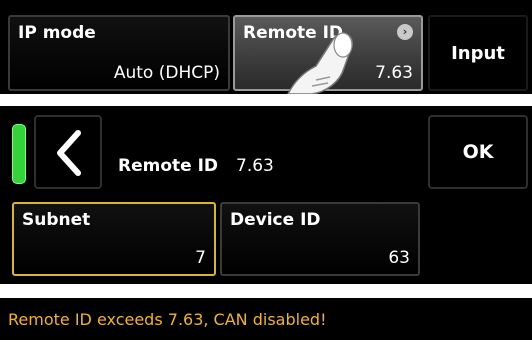 Image resolution: width=532 pixels, height=340 pixels. What do you see at coordinates (166, 73) in the screenshot?
I see `ip-mode-value: Auto (DHCP)` at bounding box center [166, 73].